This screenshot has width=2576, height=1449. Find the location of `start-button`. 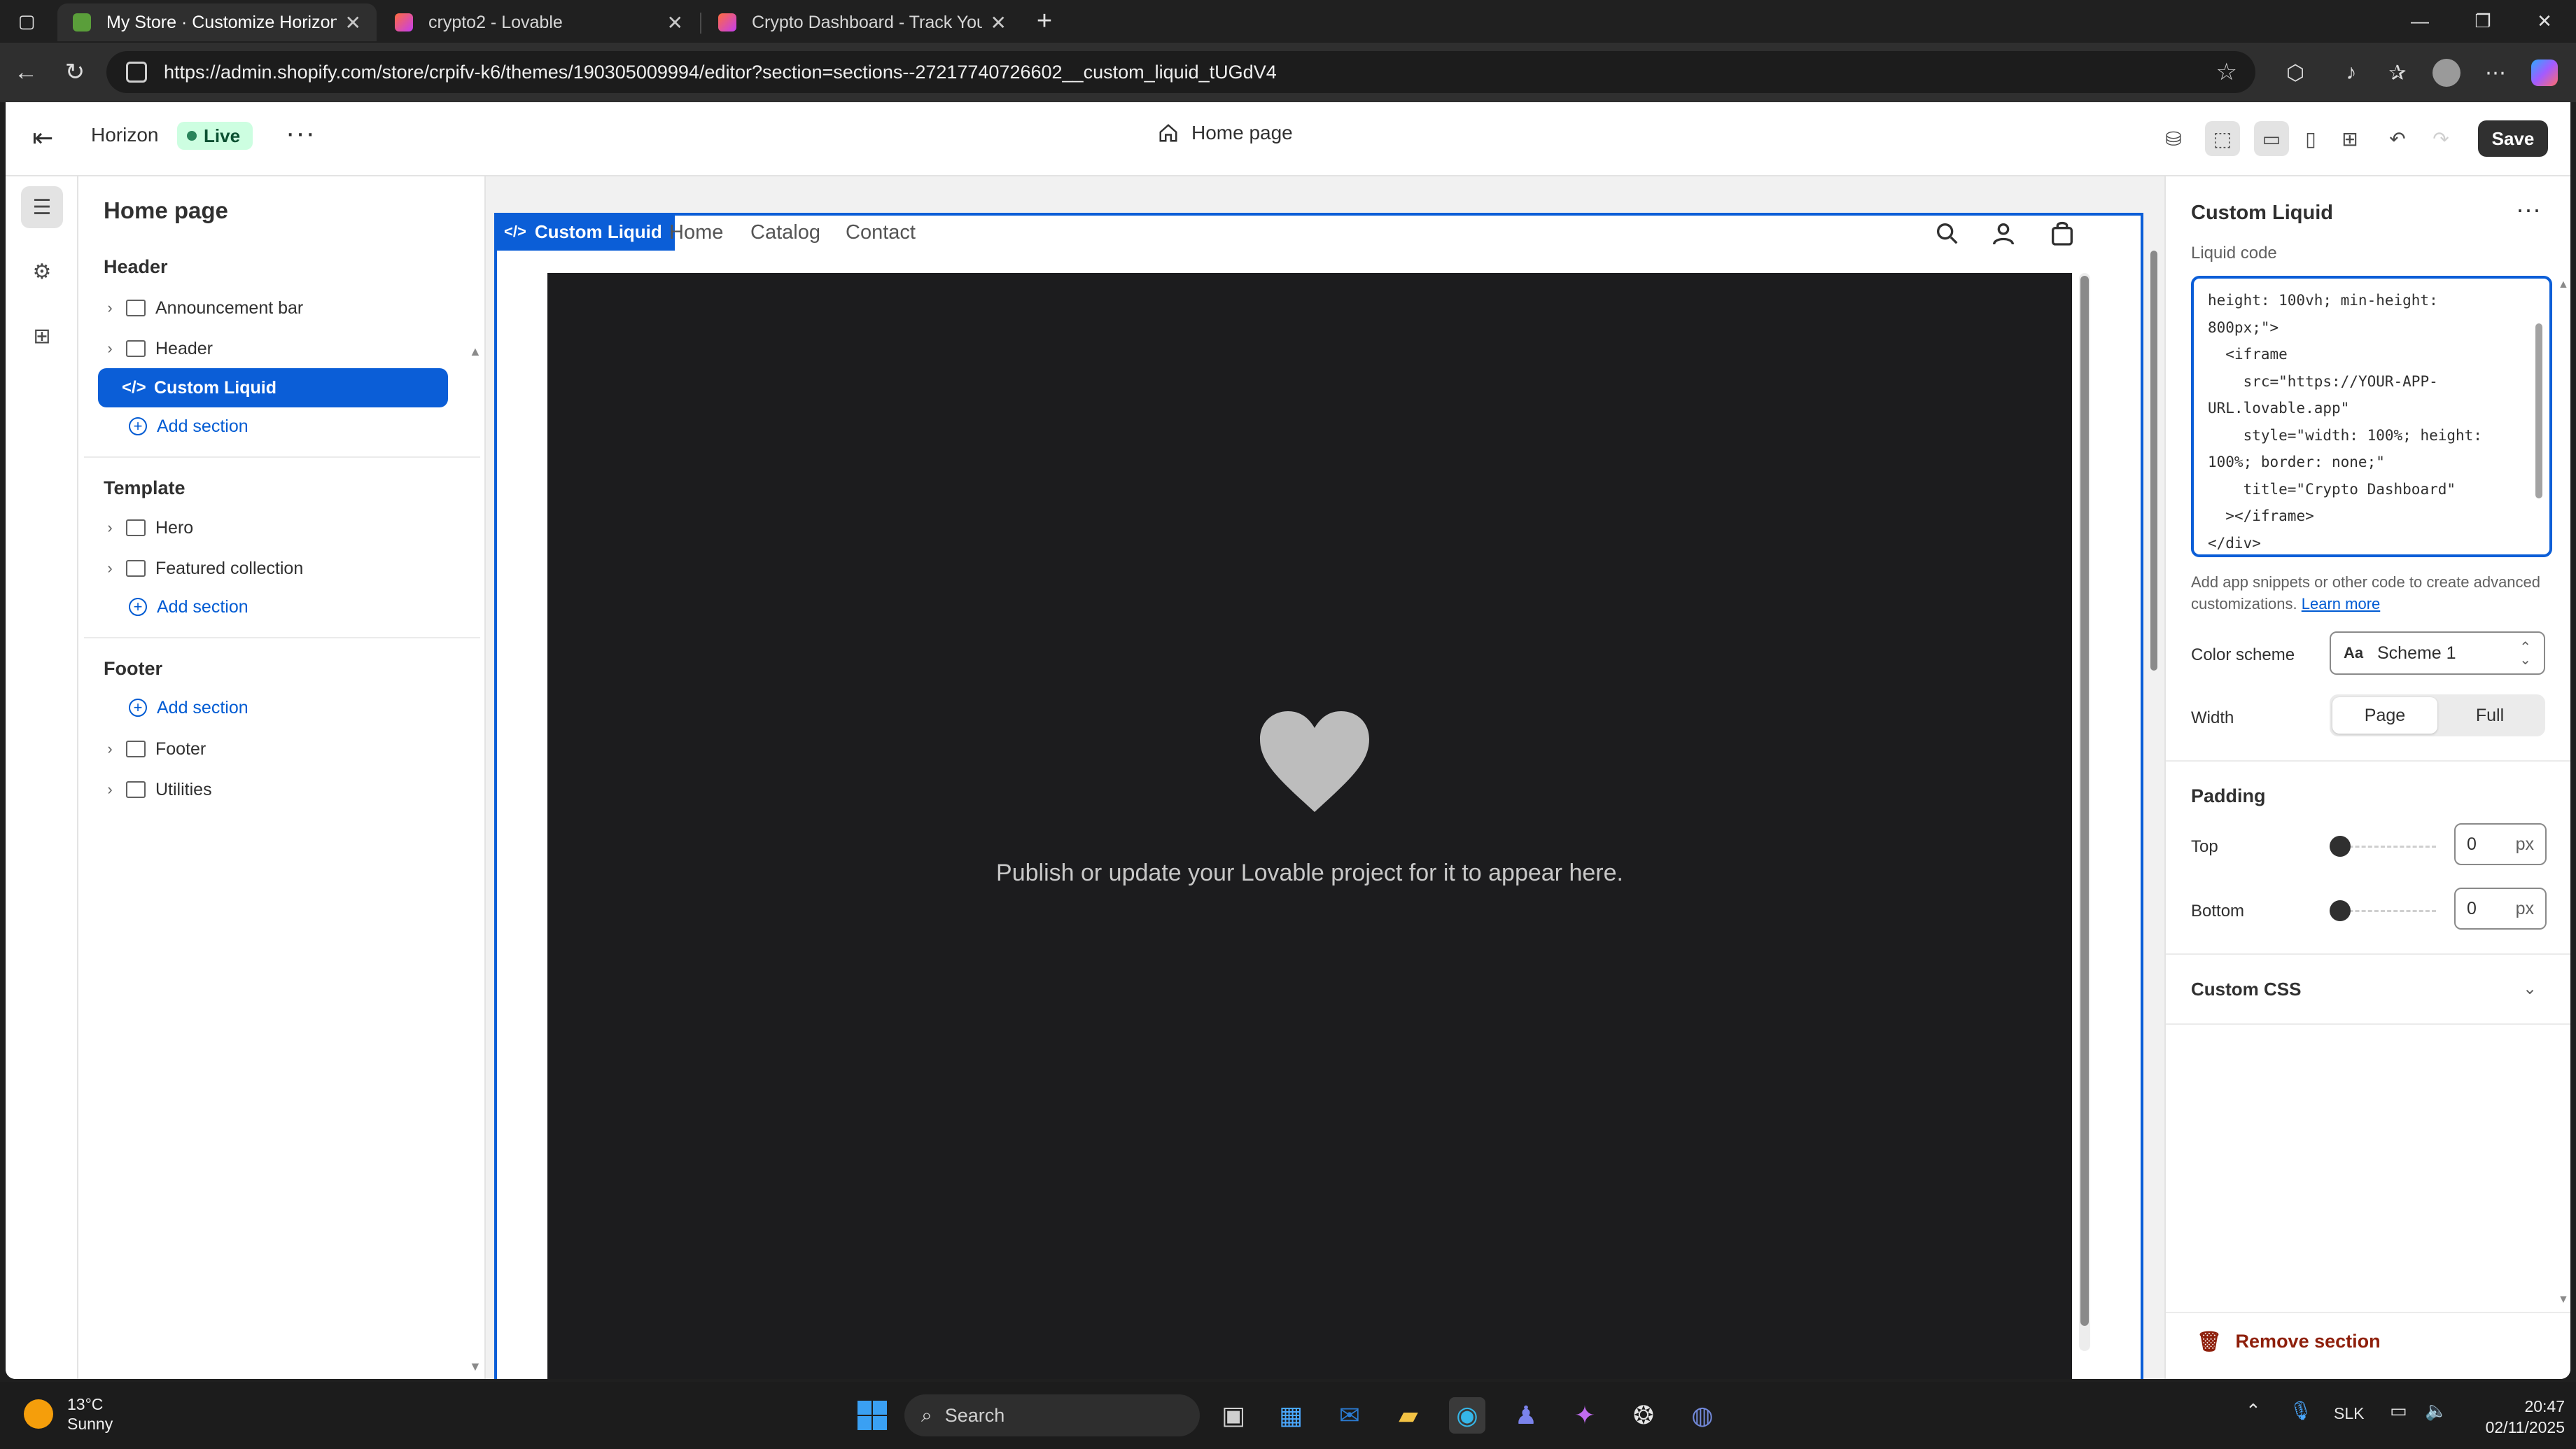

start-button is located at coordinates (872, 1415).